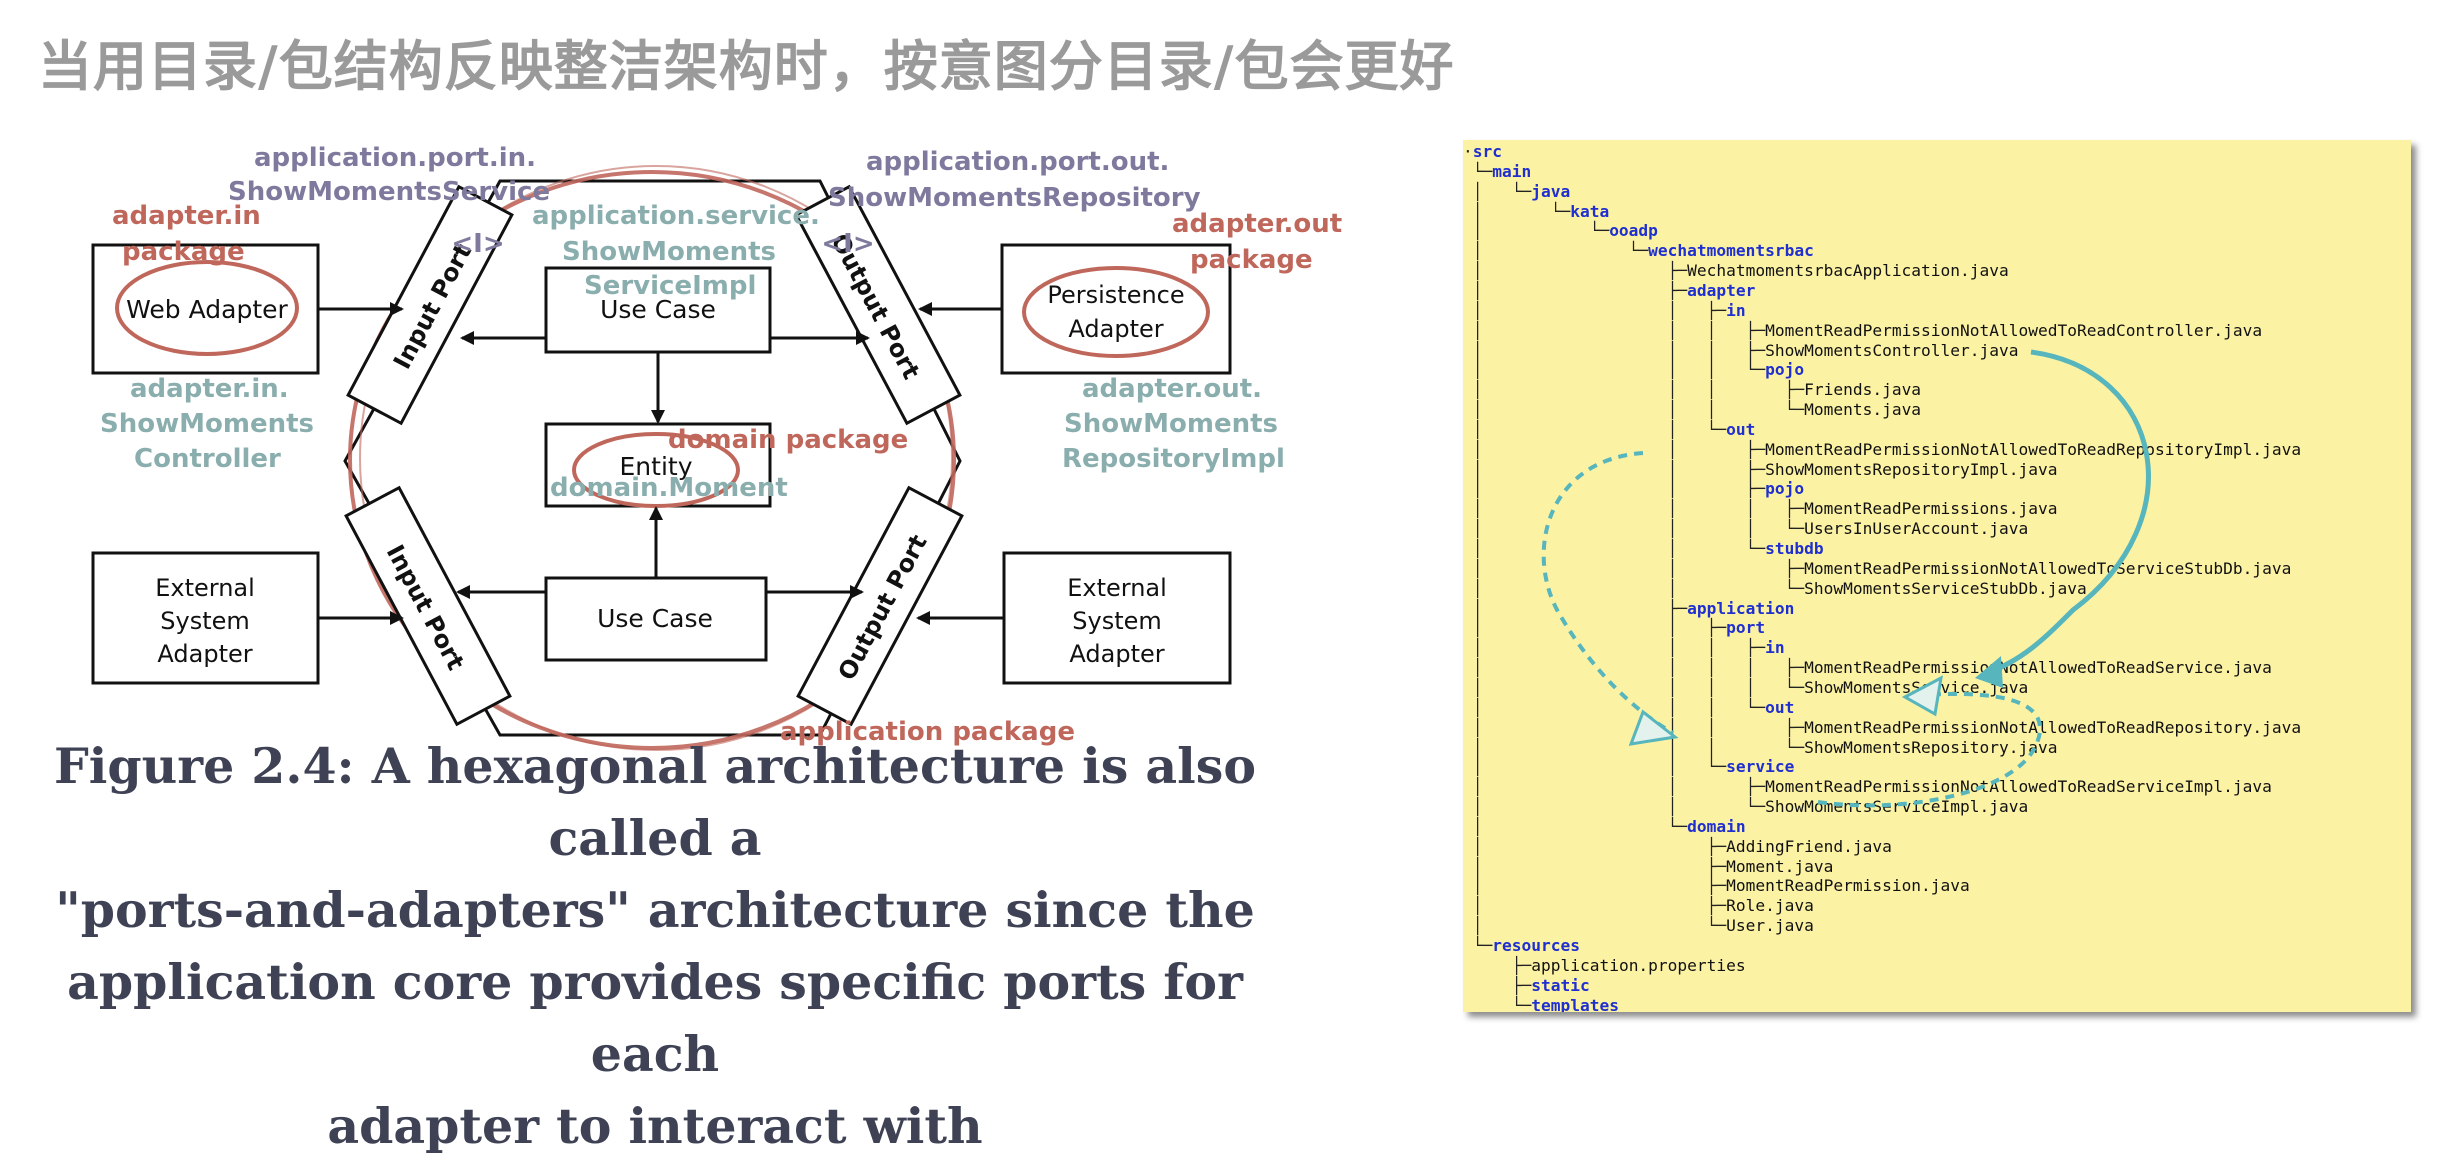 Image resolution: width=2464 pixels, height=1162 pixels. Describe the element at coordinates (205, 588) in the screenshot. I see `external-left-line-1: External` at that location.